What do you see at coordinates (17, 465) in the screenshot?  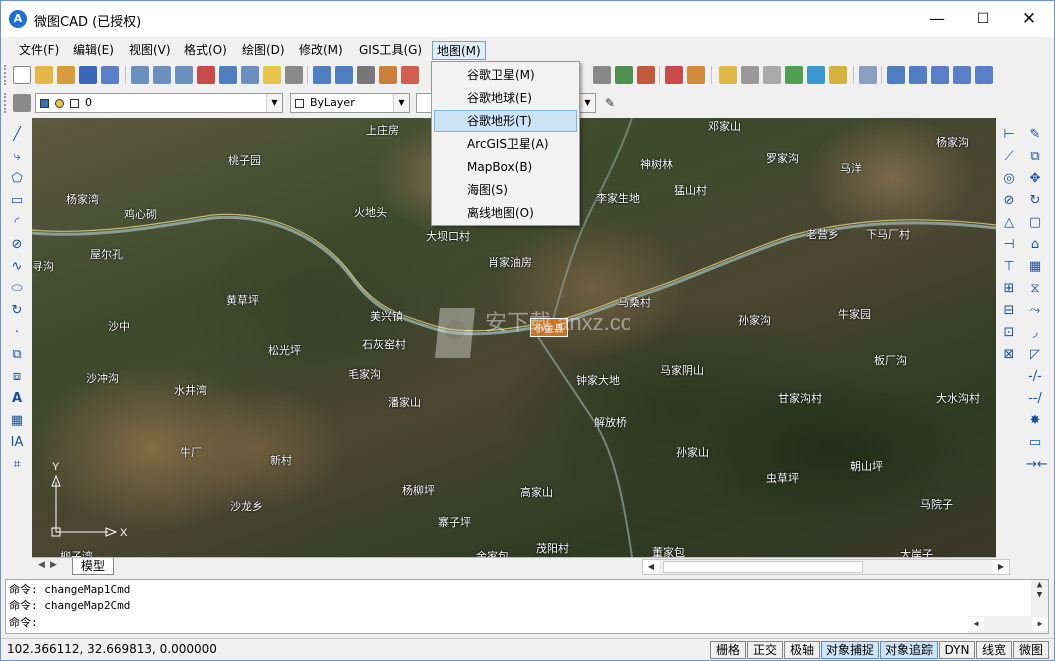 I see `hatch-tool-icon: ⌗` at bounding box center [17, 465].